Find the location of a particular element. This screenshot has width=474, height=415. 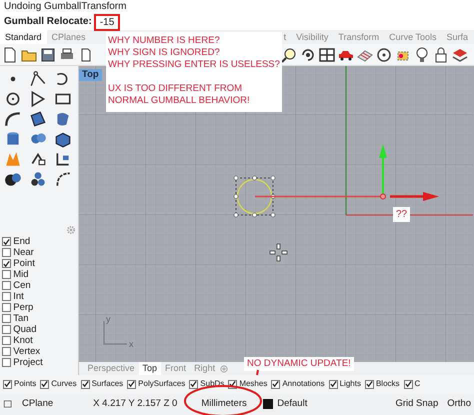

viewport-tab: Perspective is located at coordinates (111, 368).